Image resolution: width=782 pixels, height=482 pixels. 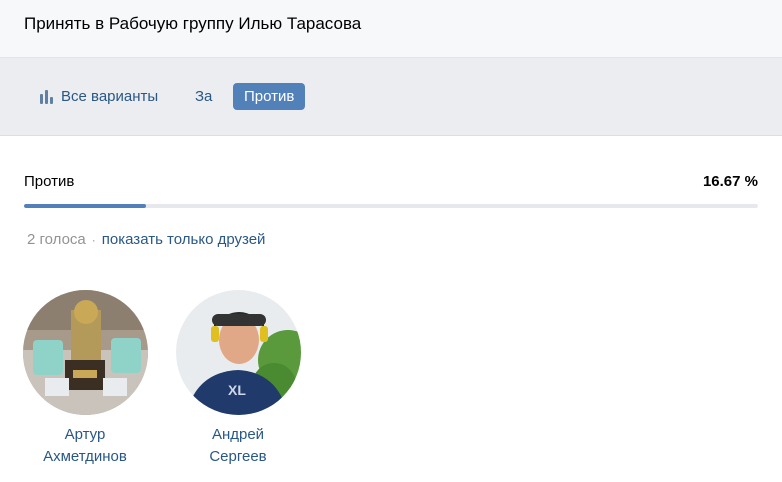 I want to click on tab-for-label: За, so click(x=204, y=96).